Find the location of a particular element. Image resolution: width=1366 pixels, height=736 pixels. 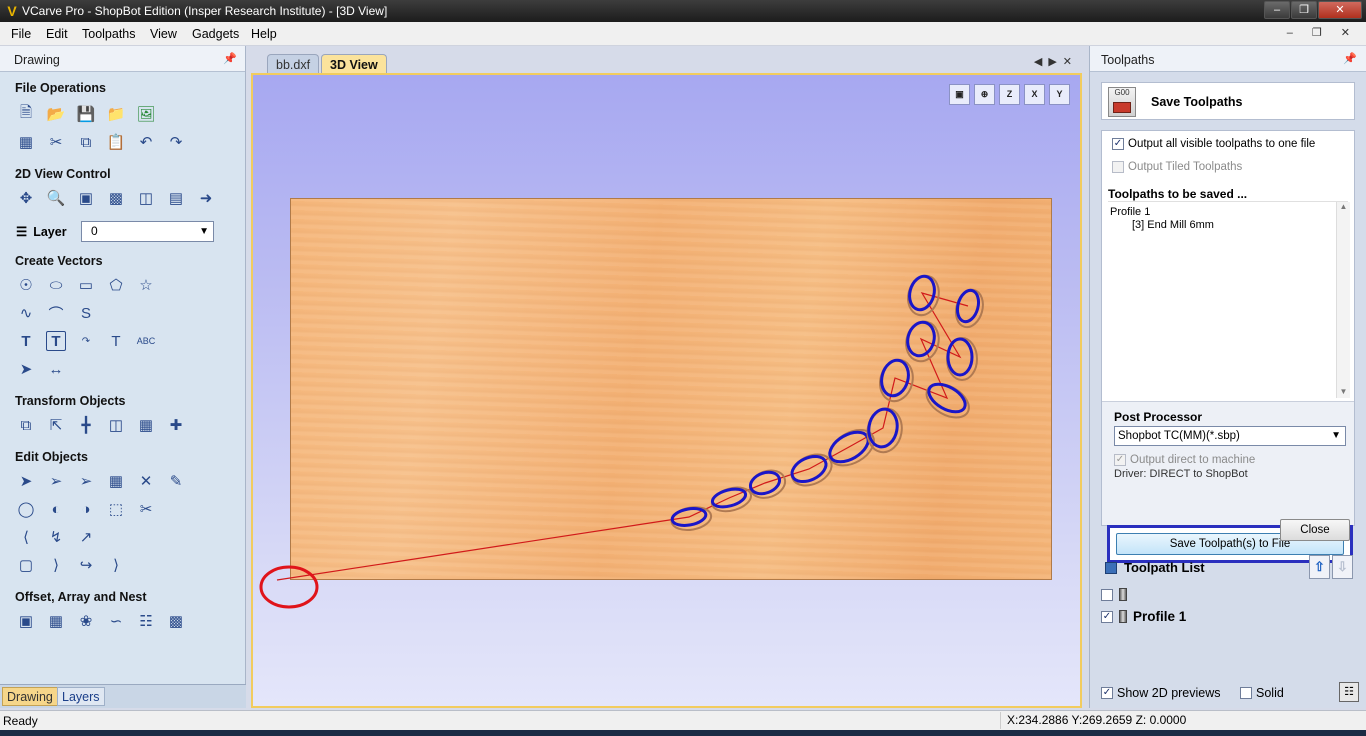

menu-toolpaths: Toolpaths is located at coordinates (109, 34).